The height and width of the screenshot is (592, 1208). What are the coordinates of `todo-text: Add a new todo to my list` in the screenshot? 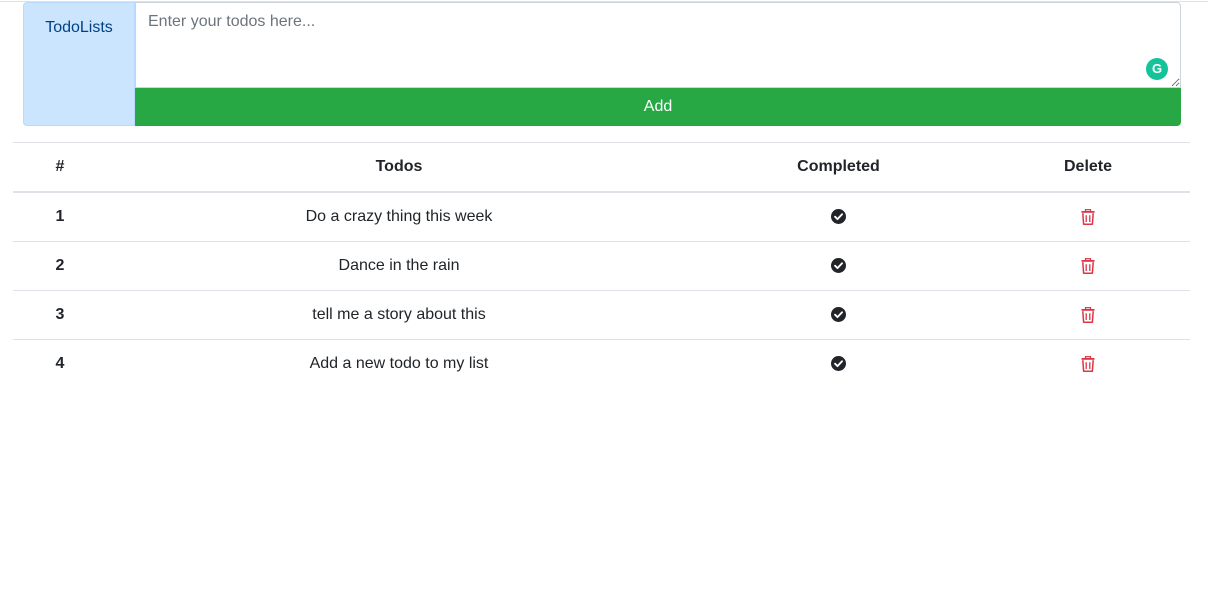 It's located at (399, 363).